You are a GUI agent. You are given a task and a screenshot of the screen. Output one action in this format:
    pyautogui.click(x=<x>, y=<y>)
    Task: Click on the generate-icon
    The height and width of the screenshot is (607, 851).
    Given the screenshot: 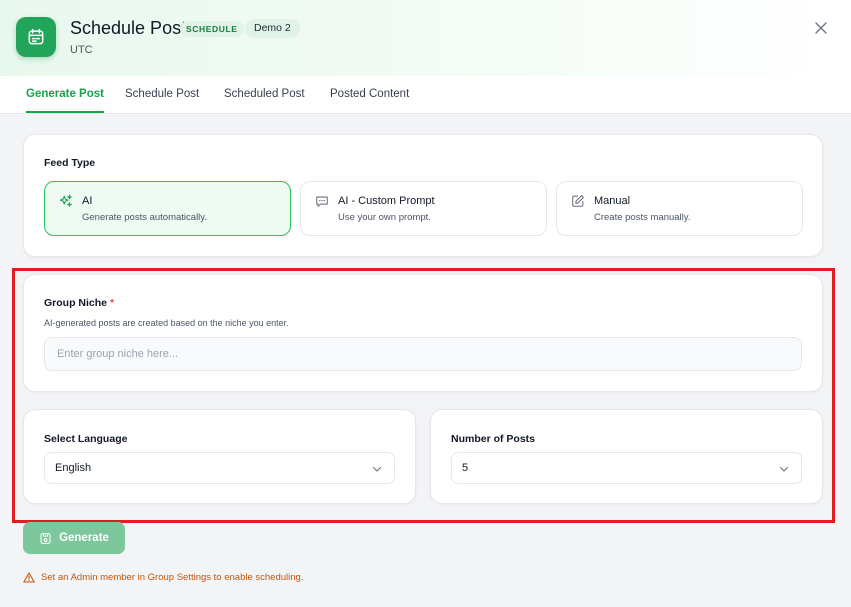 What is the action you would take?
    pyautogui.click(x=45, y=538)
    